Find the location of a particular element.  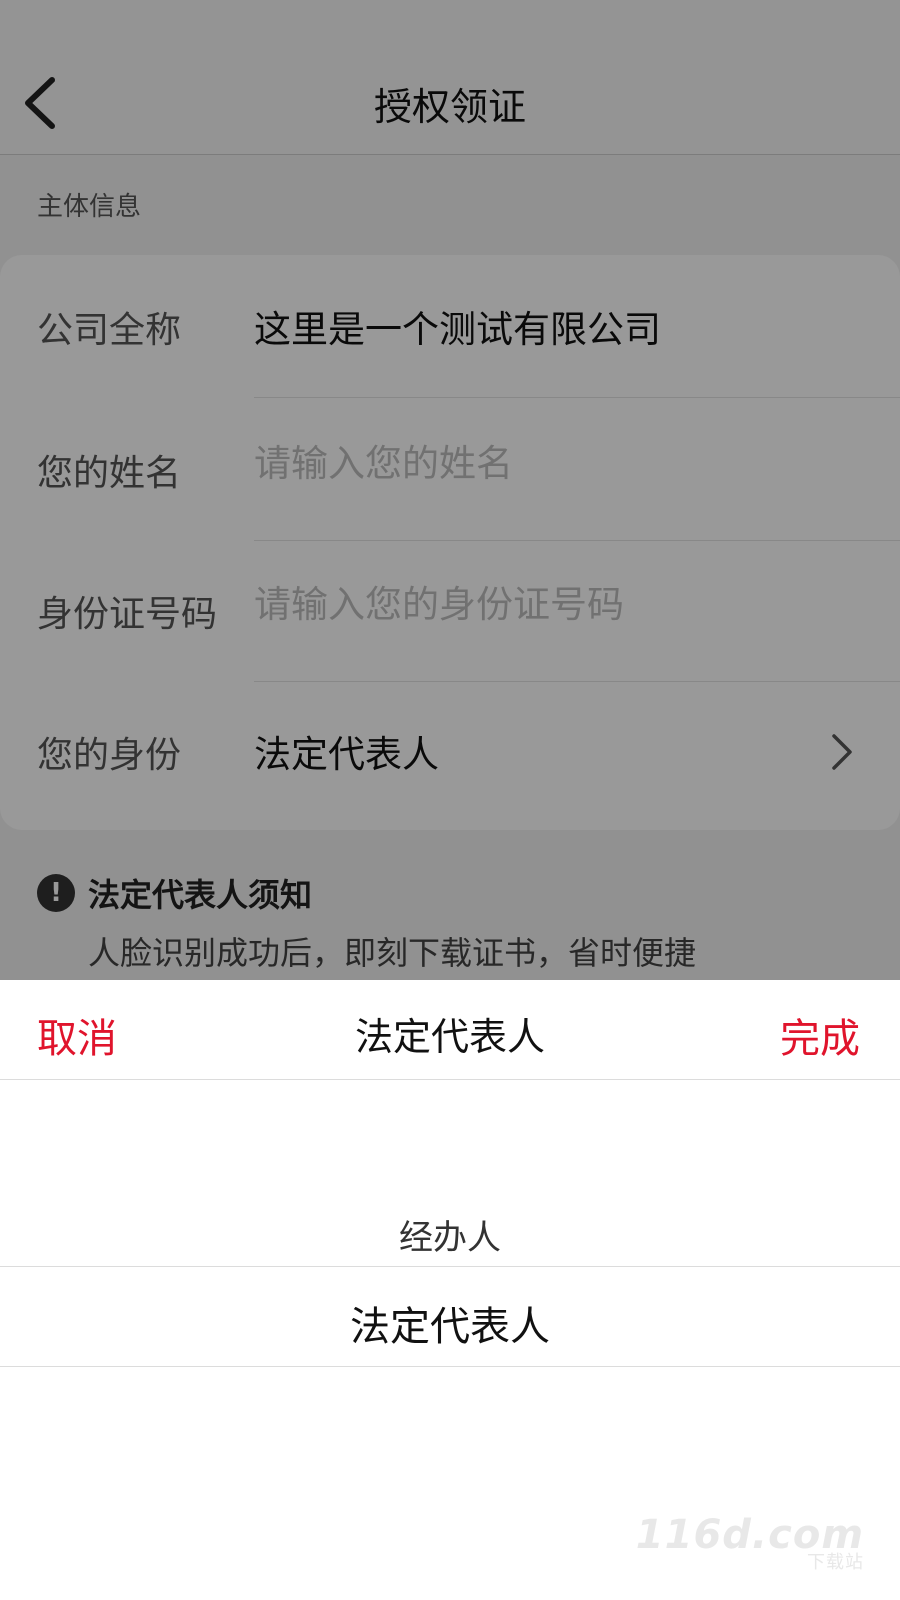

picker-title: 法定代表人 is located at coordinates (449, 1037).